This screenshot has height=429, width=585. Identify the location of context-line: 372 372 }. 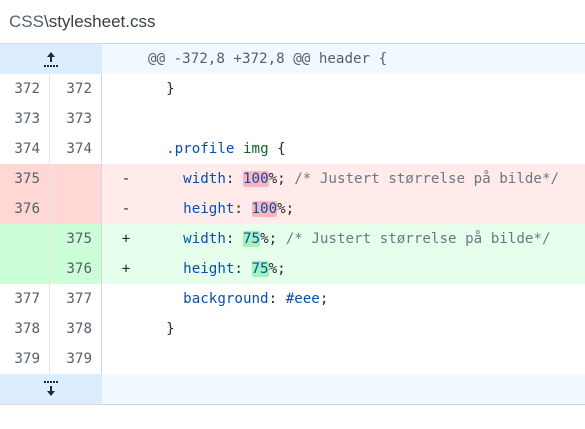
(292, 89).